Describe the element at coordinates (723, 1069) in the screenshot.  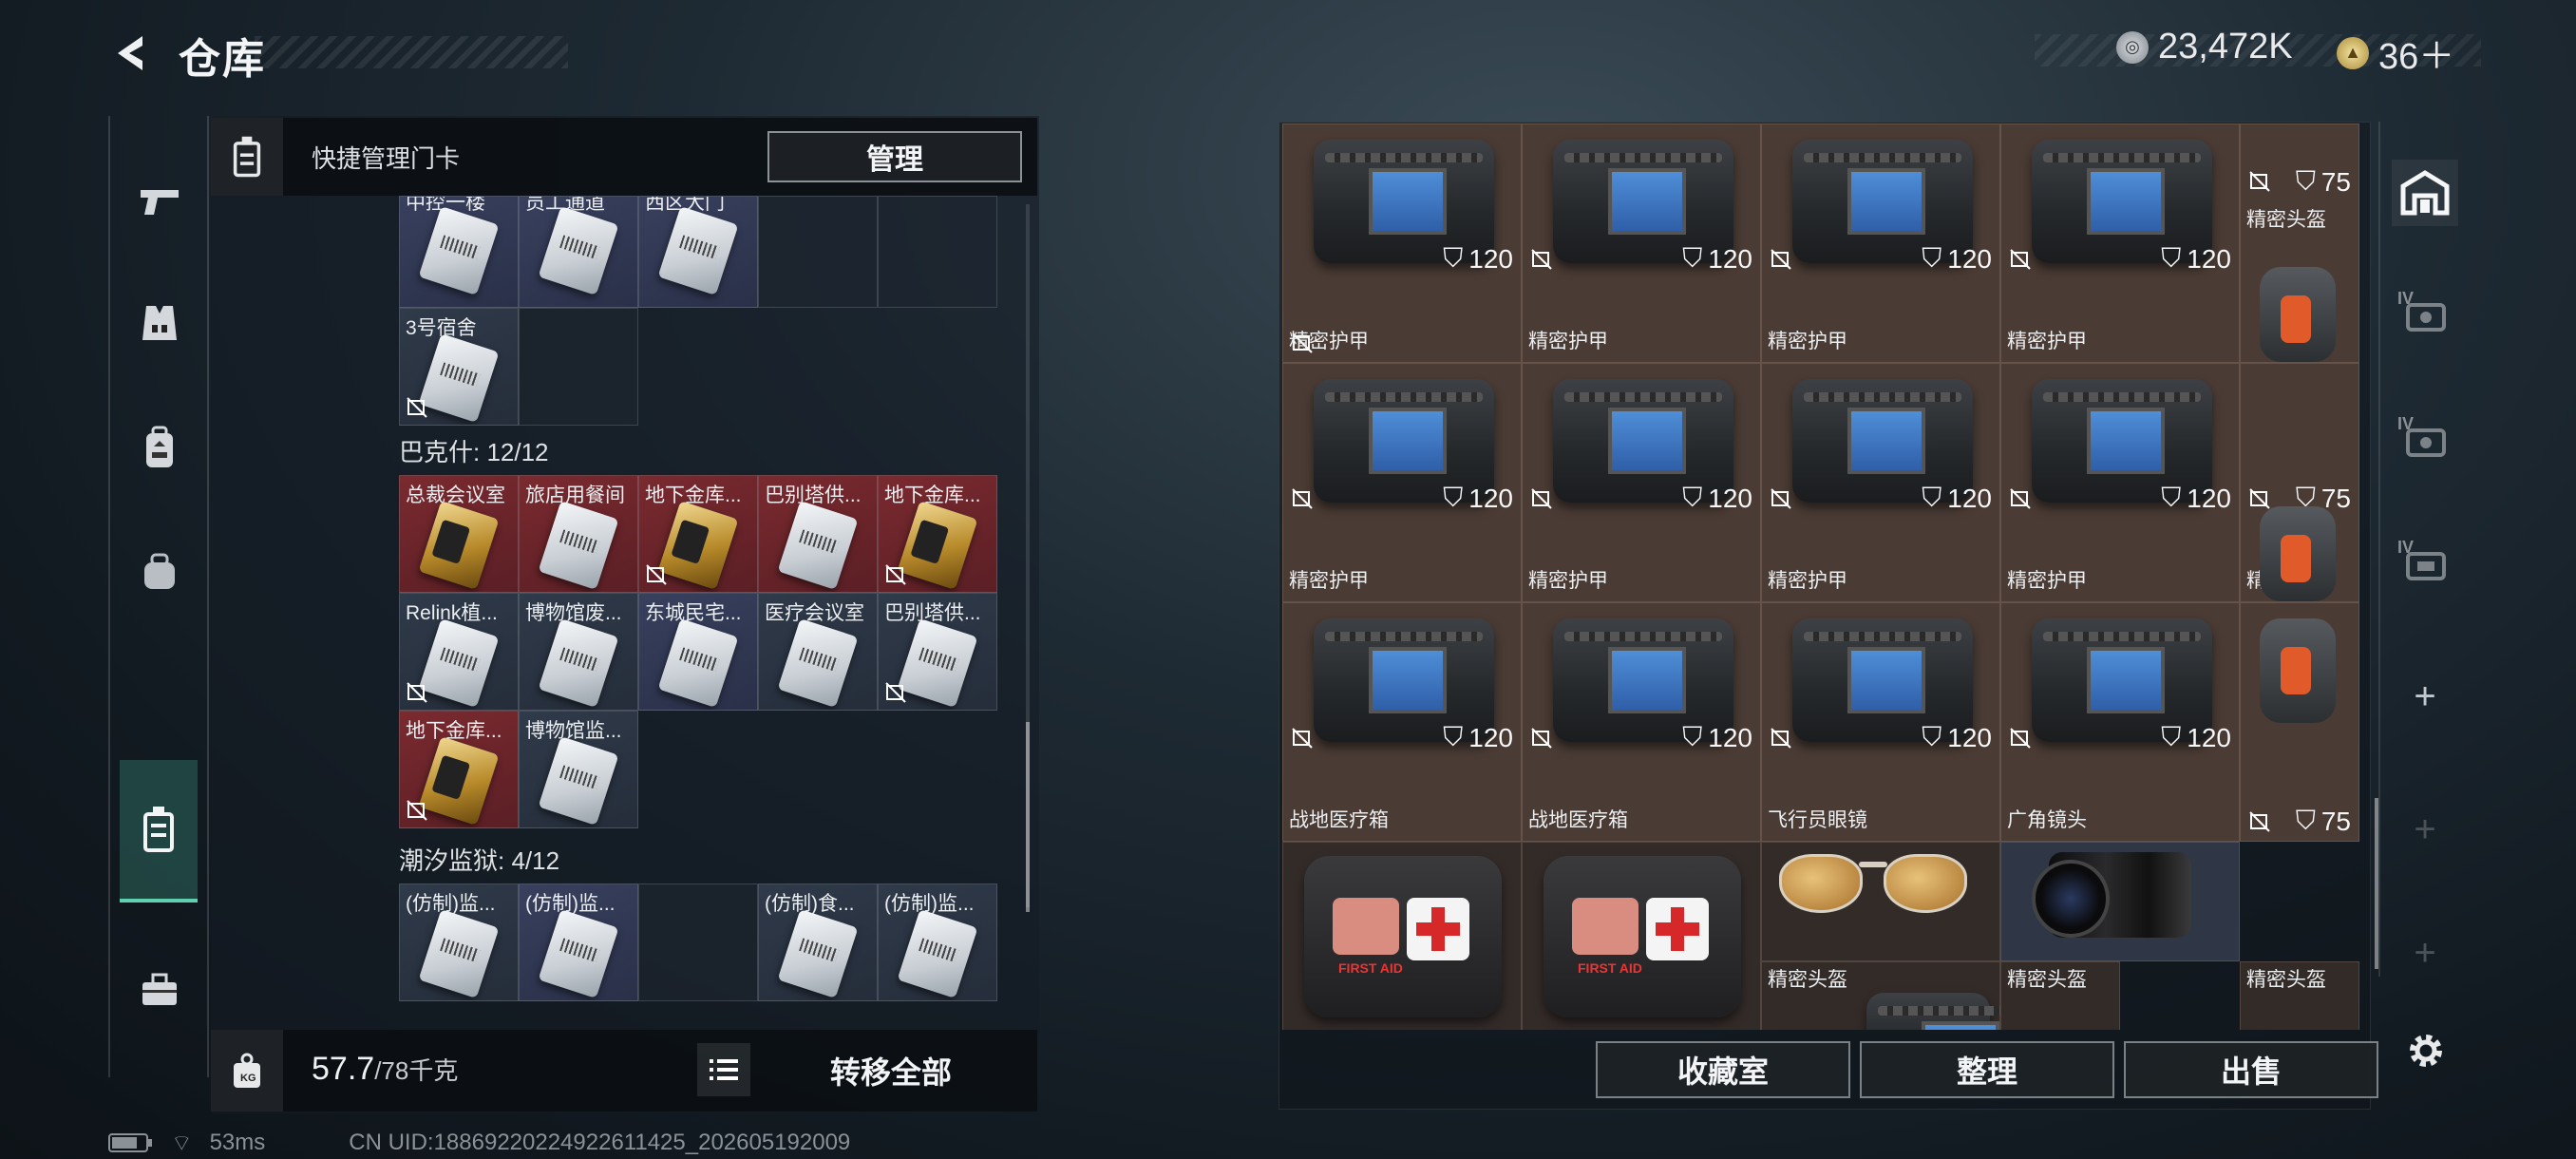
I see `list-view-button` at that location.